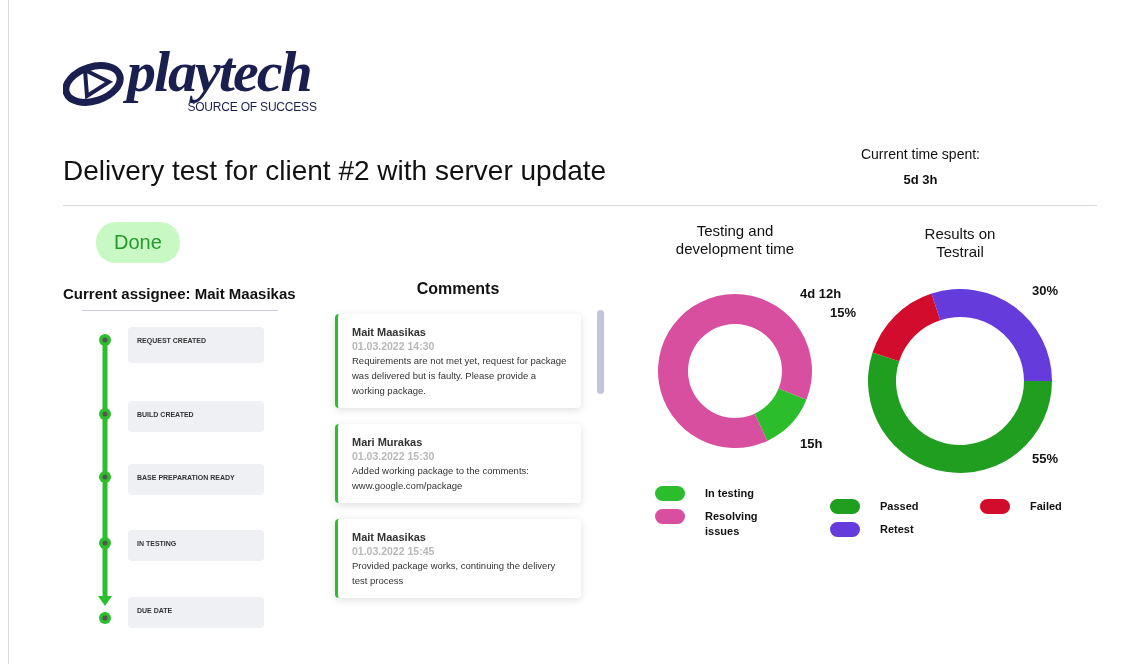 The image size is (1134, 664). I want to click on comment-time: 01.03.2022 15:30, so click(394, 456).